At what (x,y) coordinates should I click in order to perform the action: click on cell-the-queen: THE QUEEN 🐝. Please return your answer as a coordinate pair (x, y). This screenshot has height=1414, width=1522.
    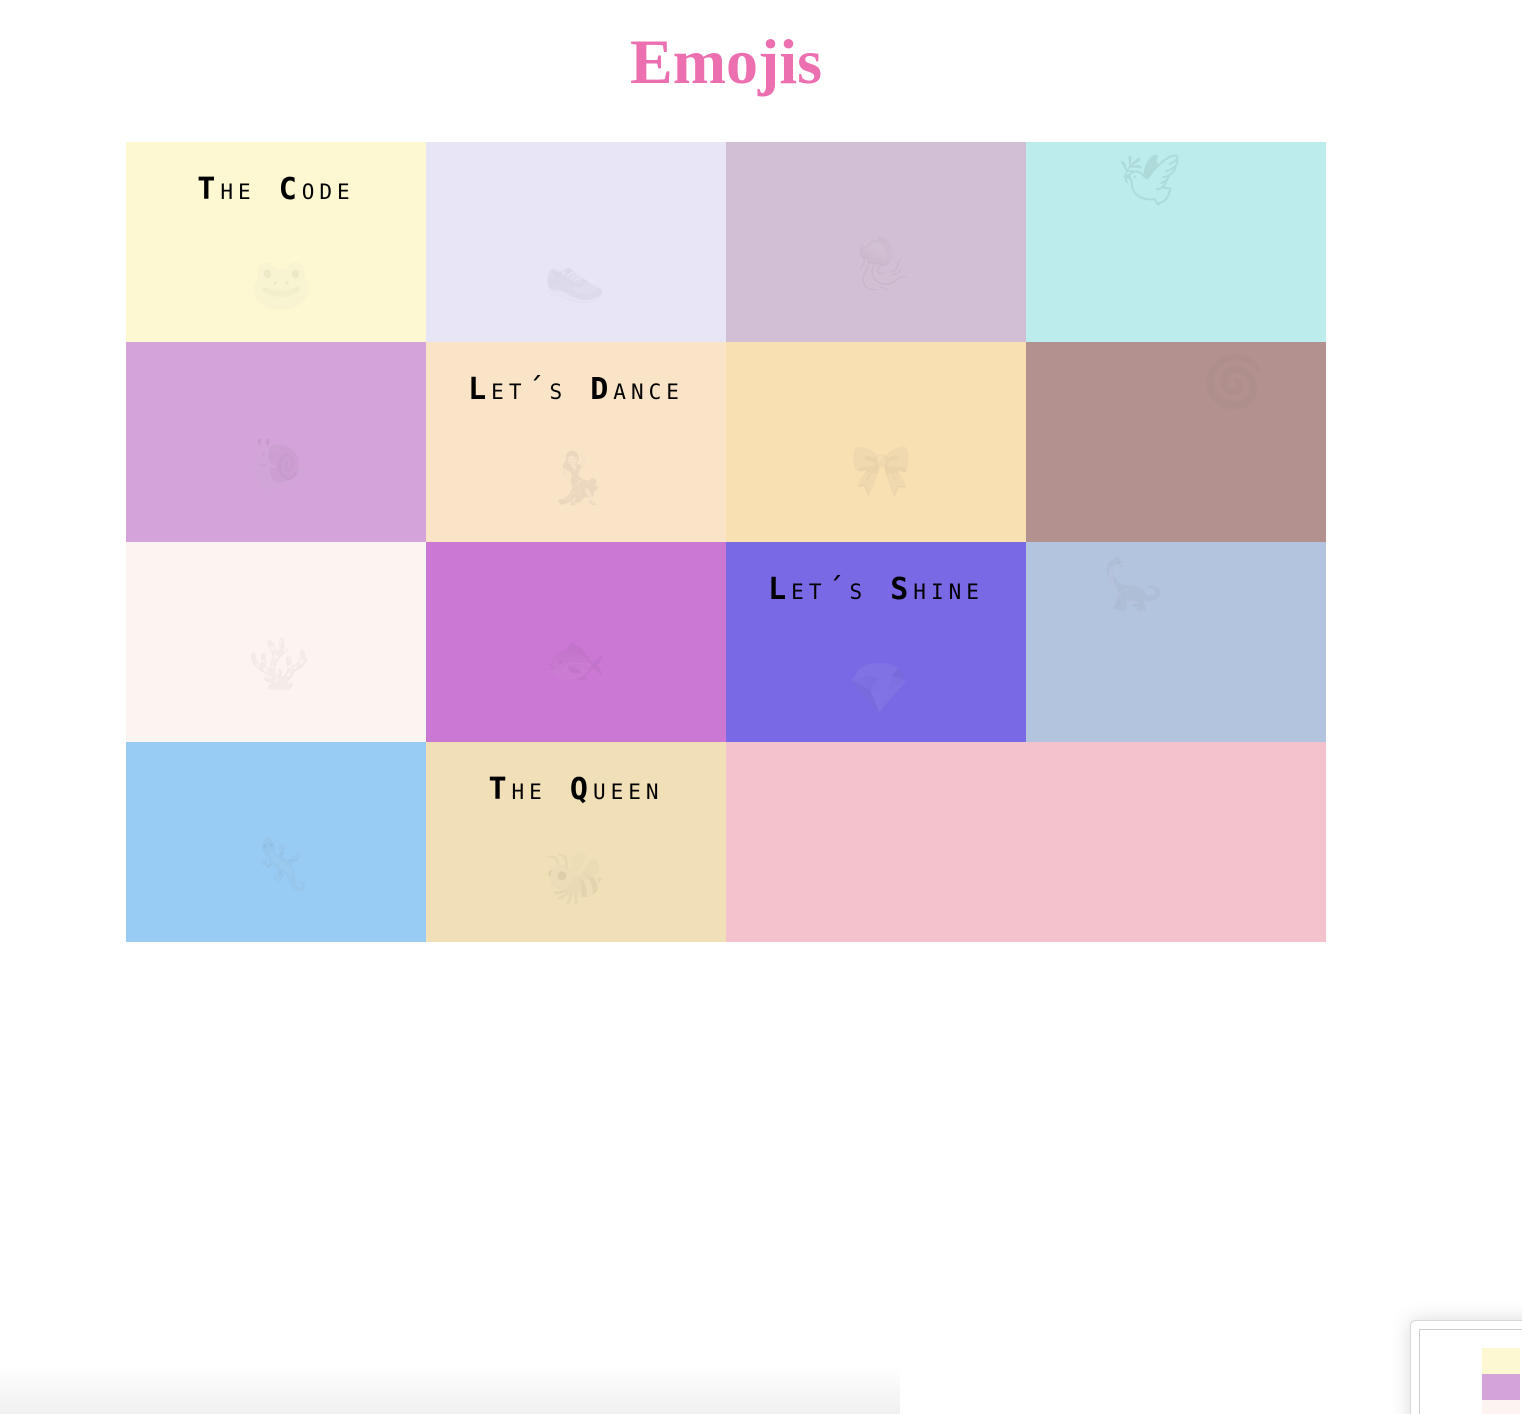
    Looking at the image, I should click on (576, 842).